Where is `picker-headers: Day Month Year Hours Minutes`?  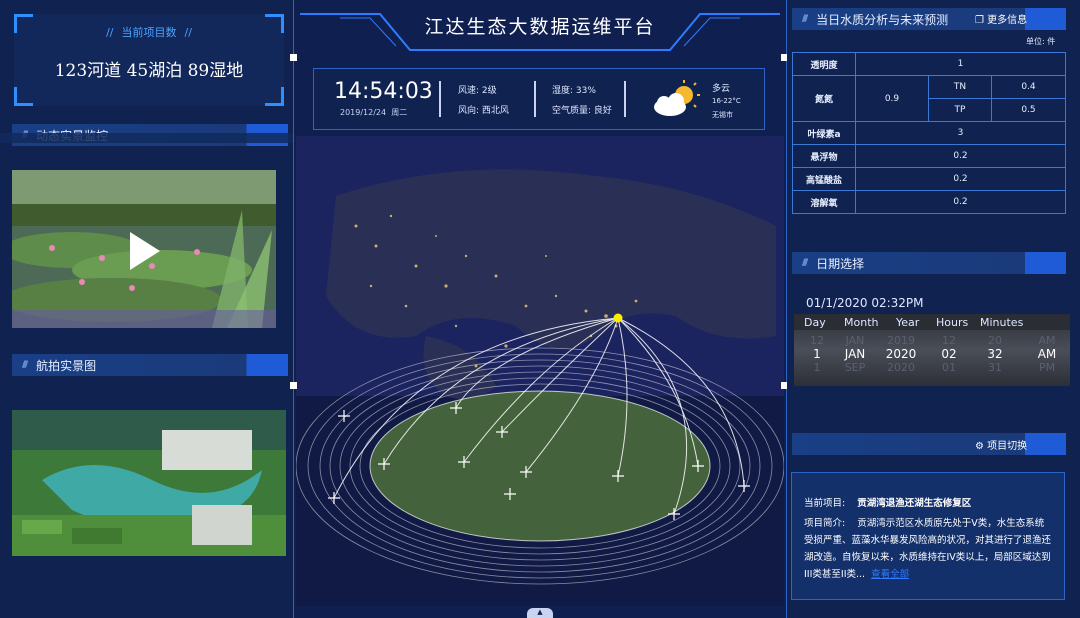 picker-headers: Day Month Year Hours Minutes is located at coordinates (932, 322).